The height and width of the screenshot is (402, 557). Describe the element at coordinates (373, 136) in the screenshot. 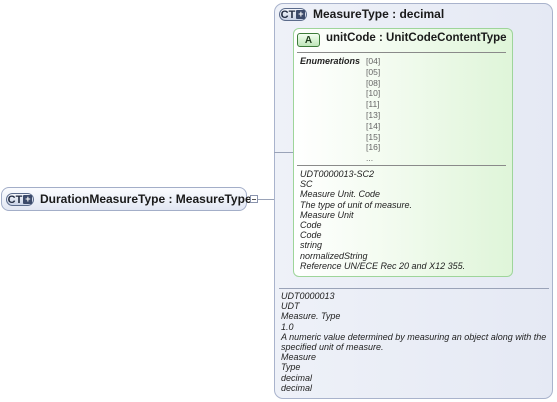

I see `enumeration-value: [15]` at that location.